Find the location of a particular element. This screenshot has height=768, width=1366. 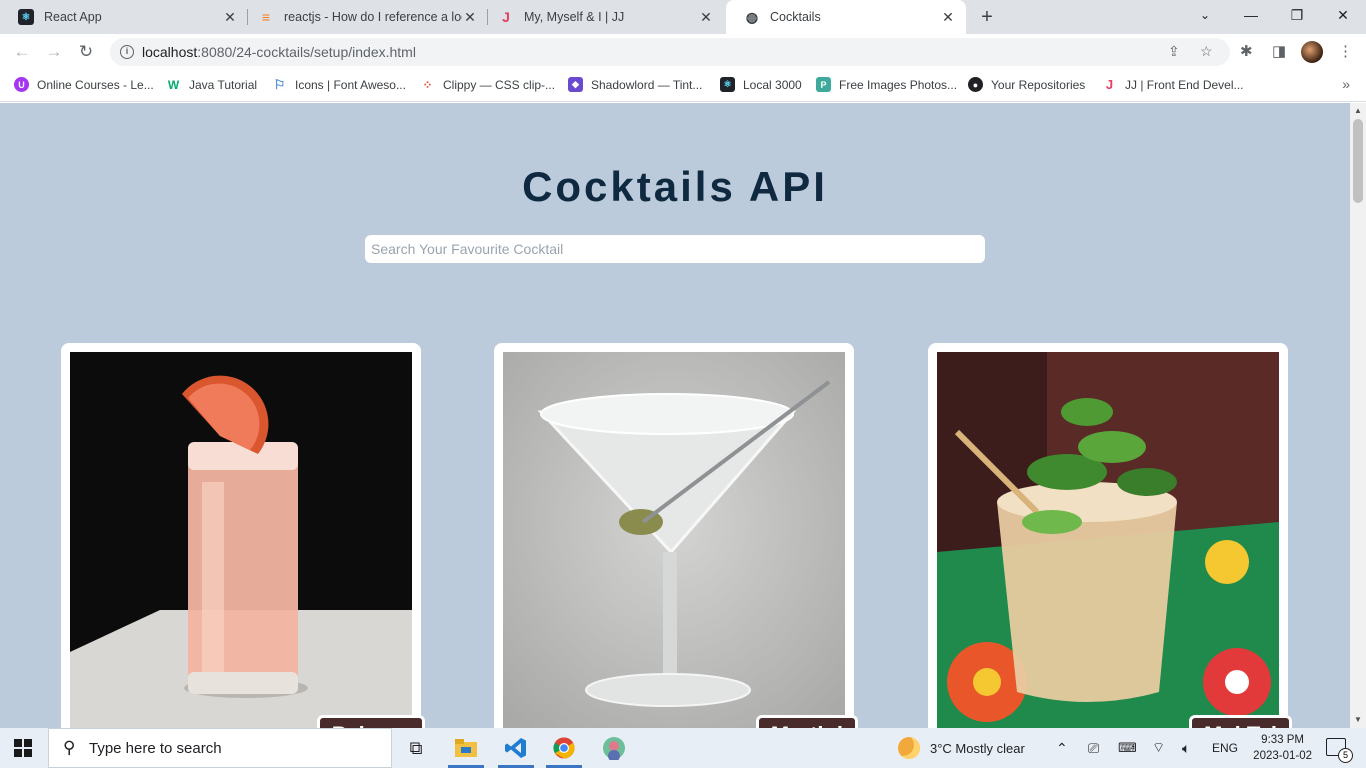

github-icon: ● is located at coordinates (975, 84).